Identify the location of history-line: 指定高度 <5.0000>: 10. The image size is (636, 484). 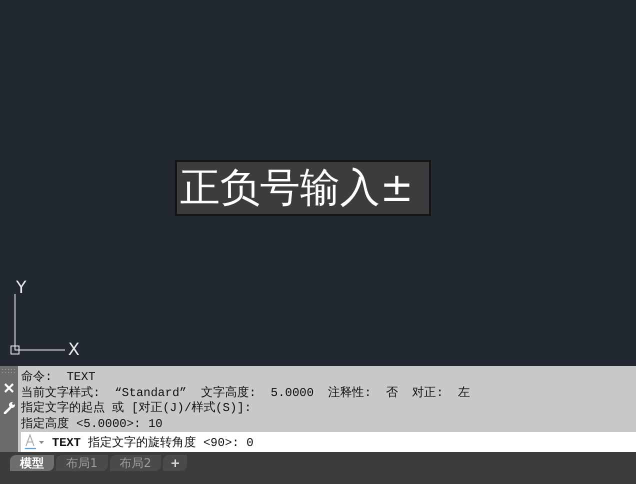
(92, 424).